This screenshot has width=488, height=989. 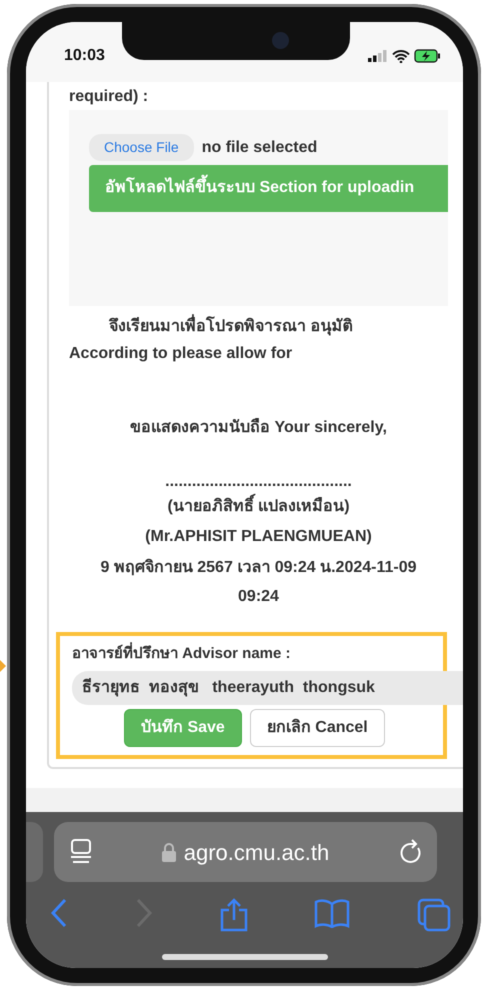 I want to click on signal-icon, so click(x=378, y=56).